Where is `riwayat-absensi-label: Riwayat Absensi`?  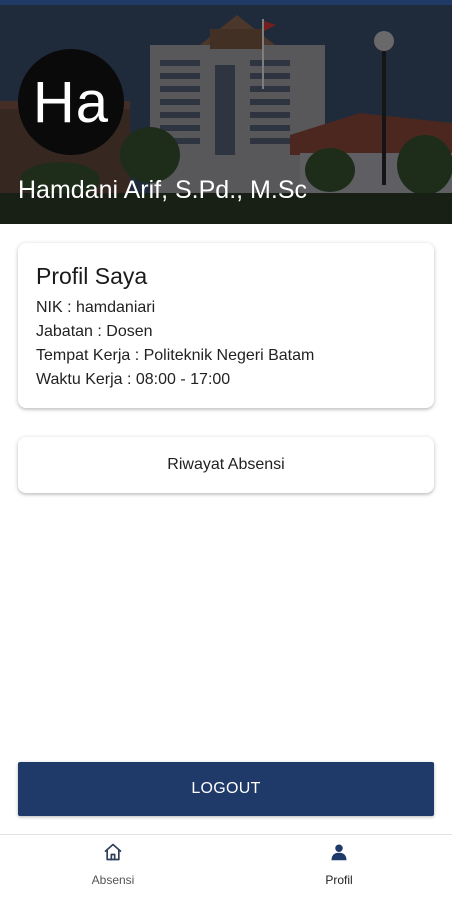 riwayat-absensi-label: Riwayat Absensi is located at coordinates (226, 464).